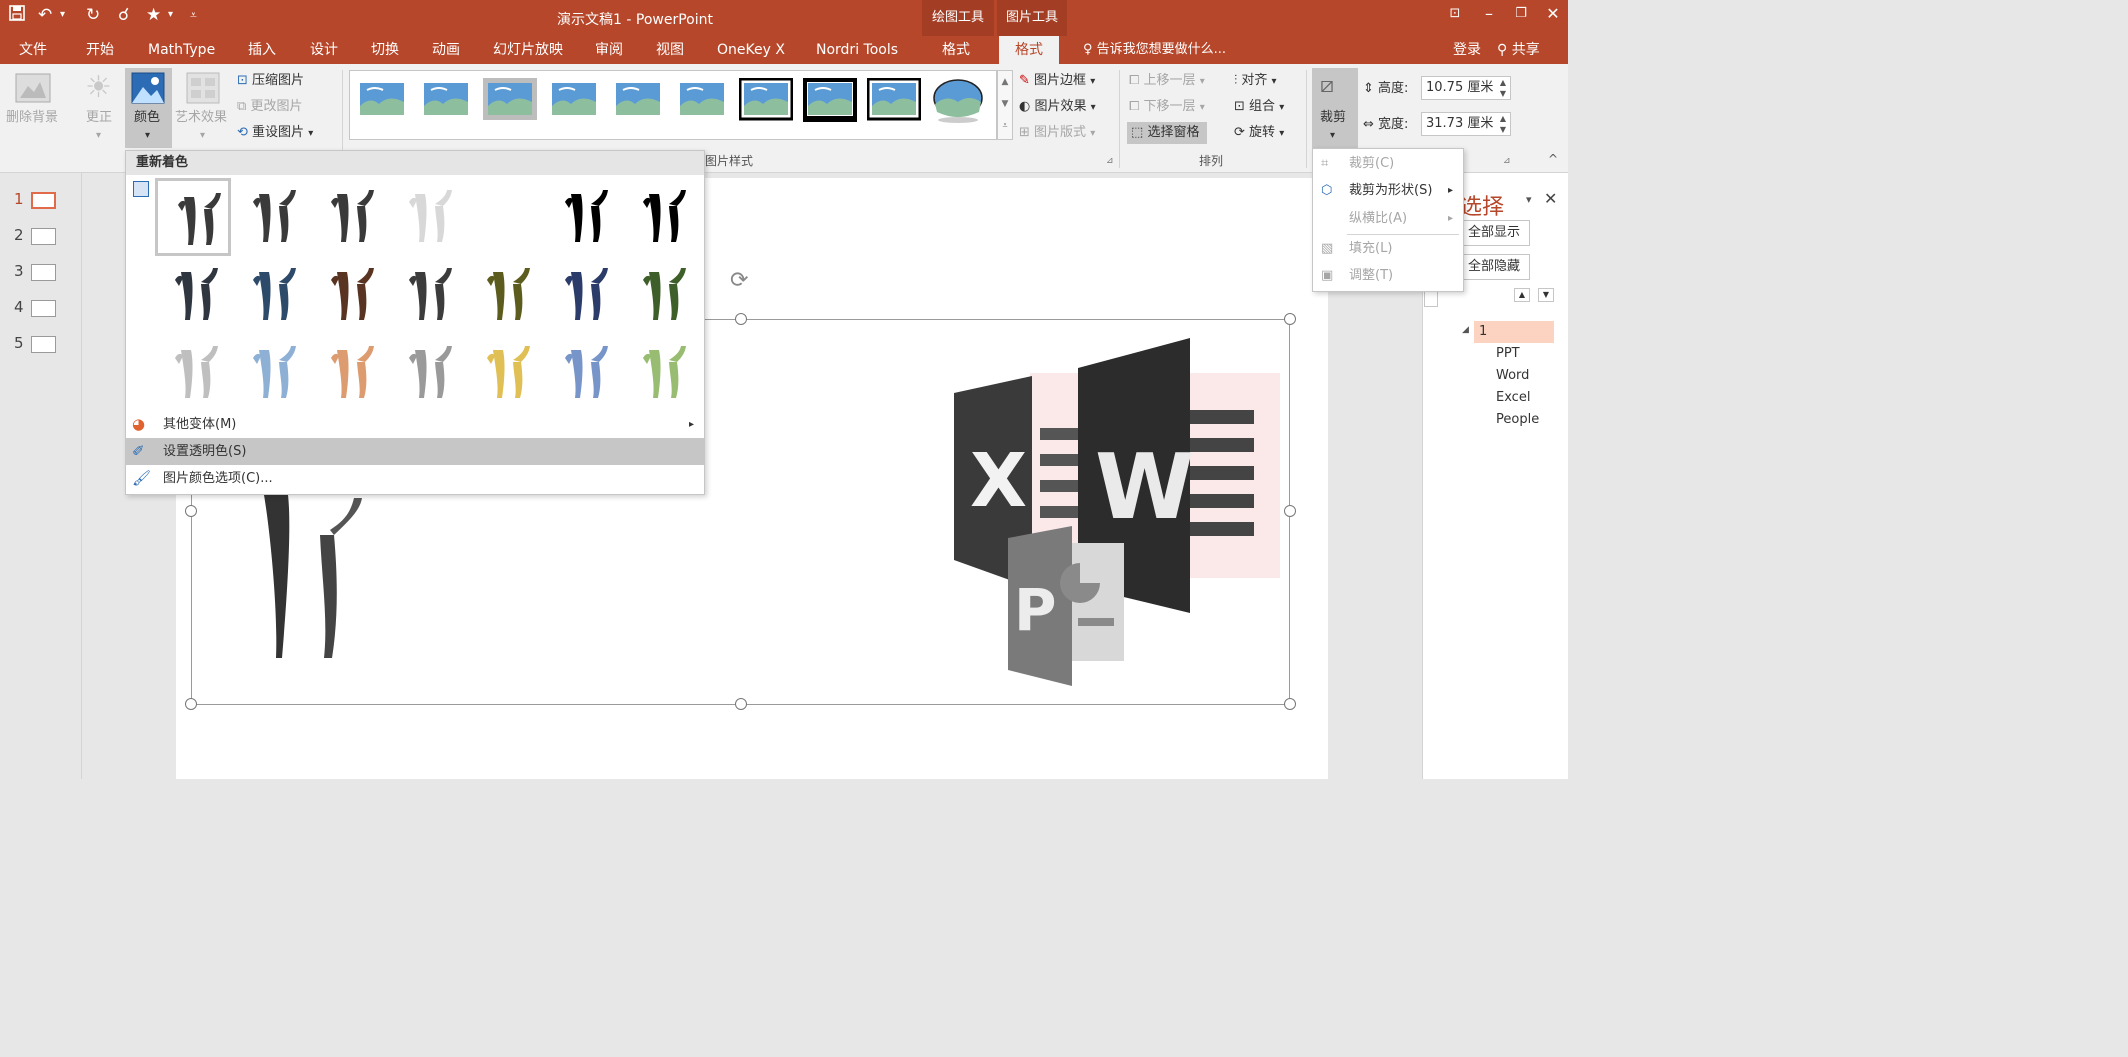  Describe the element at coordinates (609, 50) in the screenshot. I see `tab-review: 审阅` at that location.